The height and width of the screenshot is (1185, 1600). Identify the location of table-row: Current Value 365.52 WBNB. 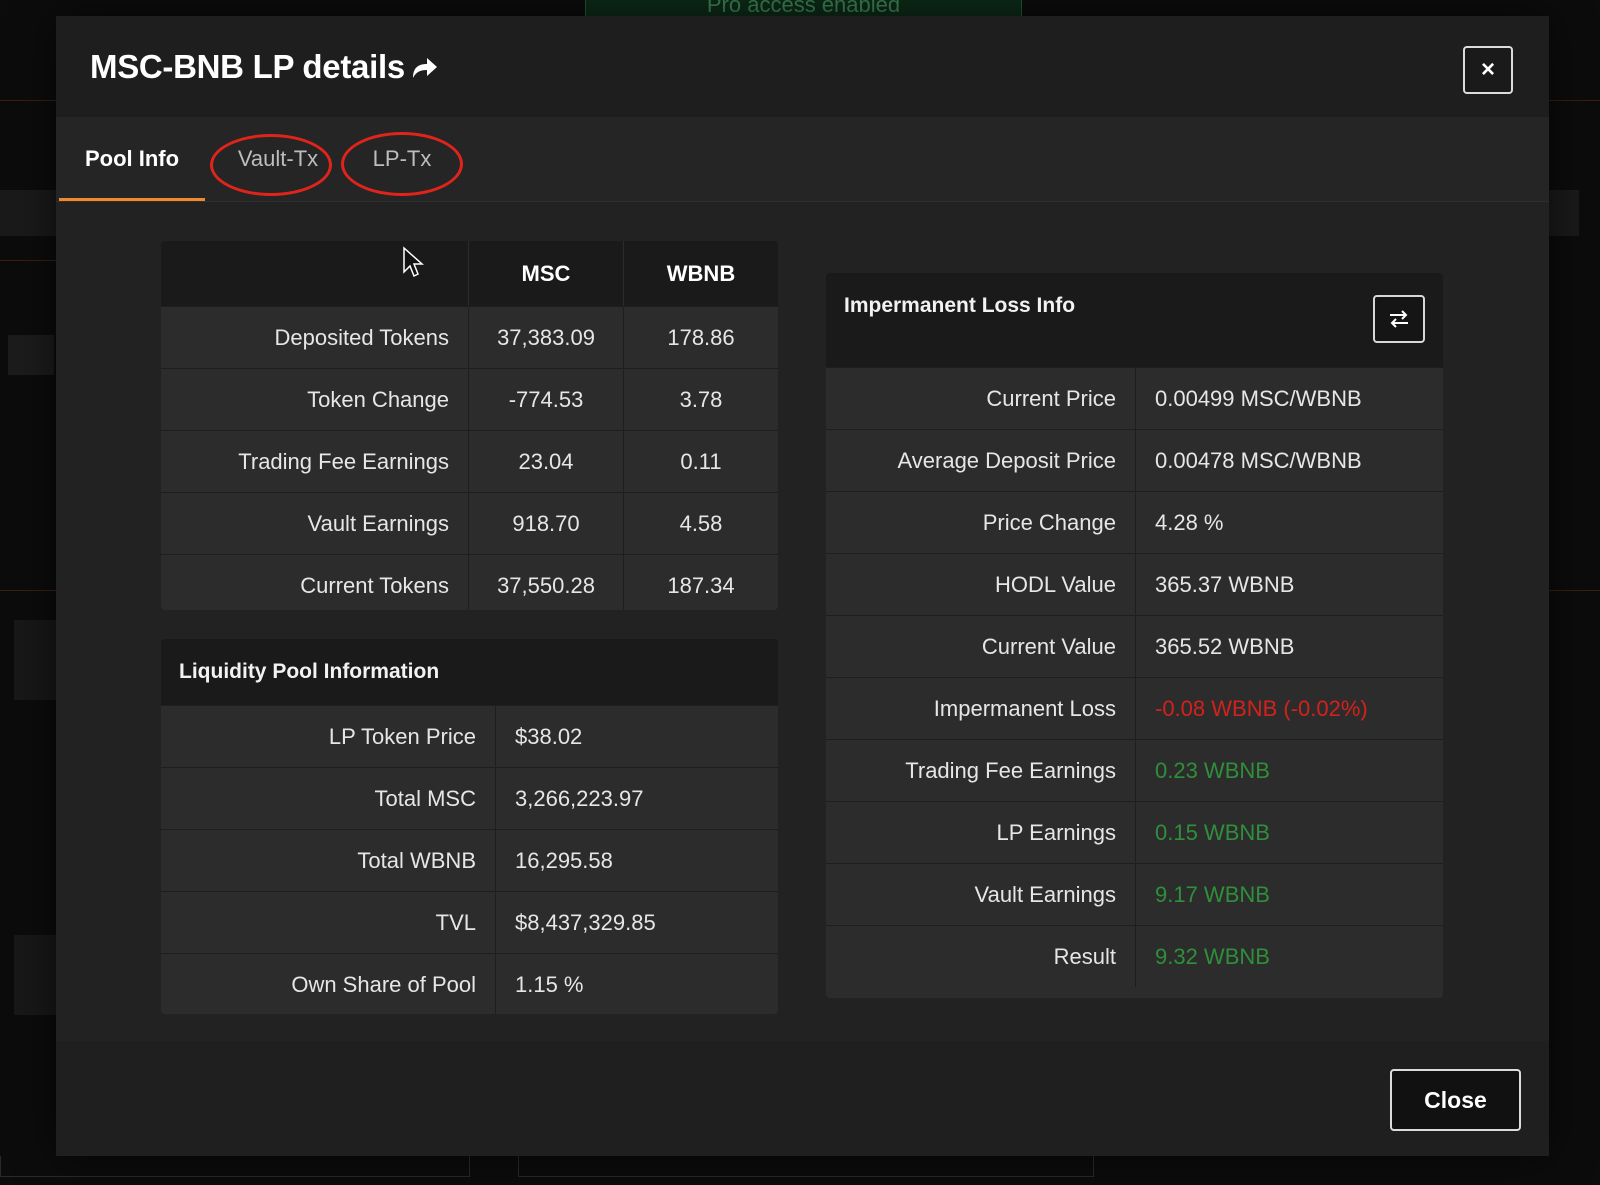
(1134, 646).